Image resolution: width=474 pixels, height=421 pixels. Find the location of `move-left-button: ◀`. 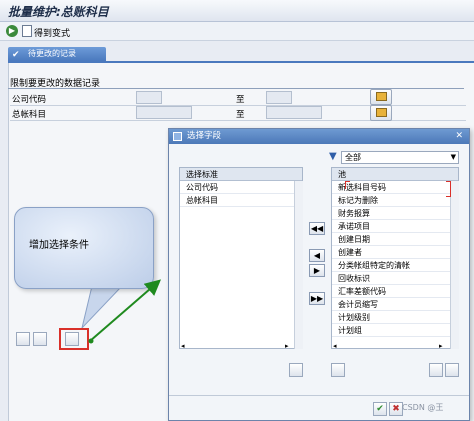

move-left-button: ◀ is located at coordinates (317, 255).